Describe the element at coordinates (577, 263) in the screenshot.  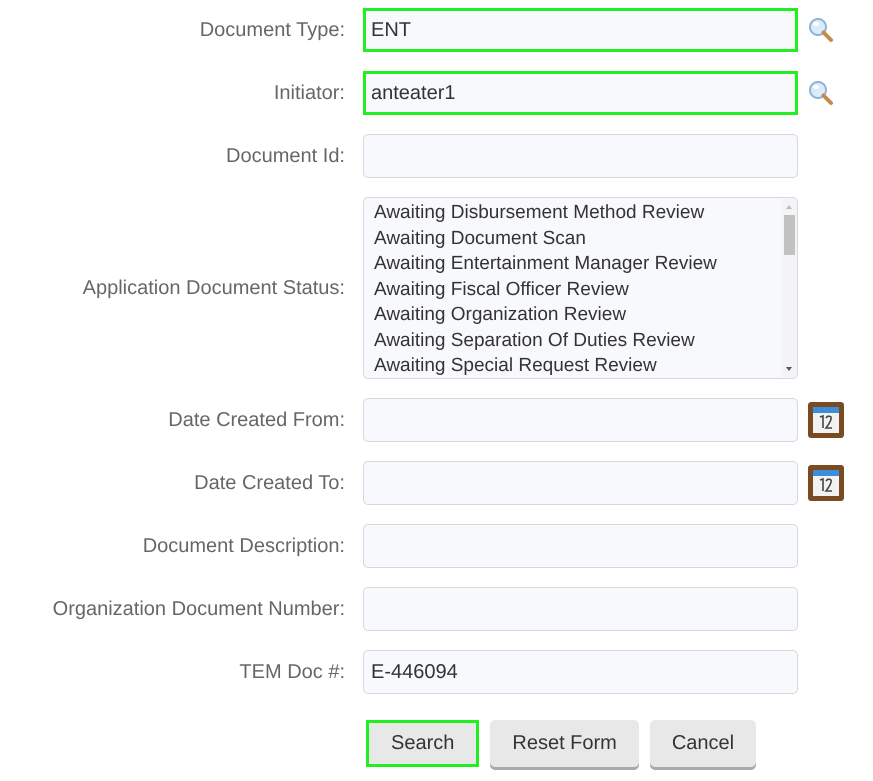
I see `status-option: Awaiting Entertainment Manager Review` at that location.